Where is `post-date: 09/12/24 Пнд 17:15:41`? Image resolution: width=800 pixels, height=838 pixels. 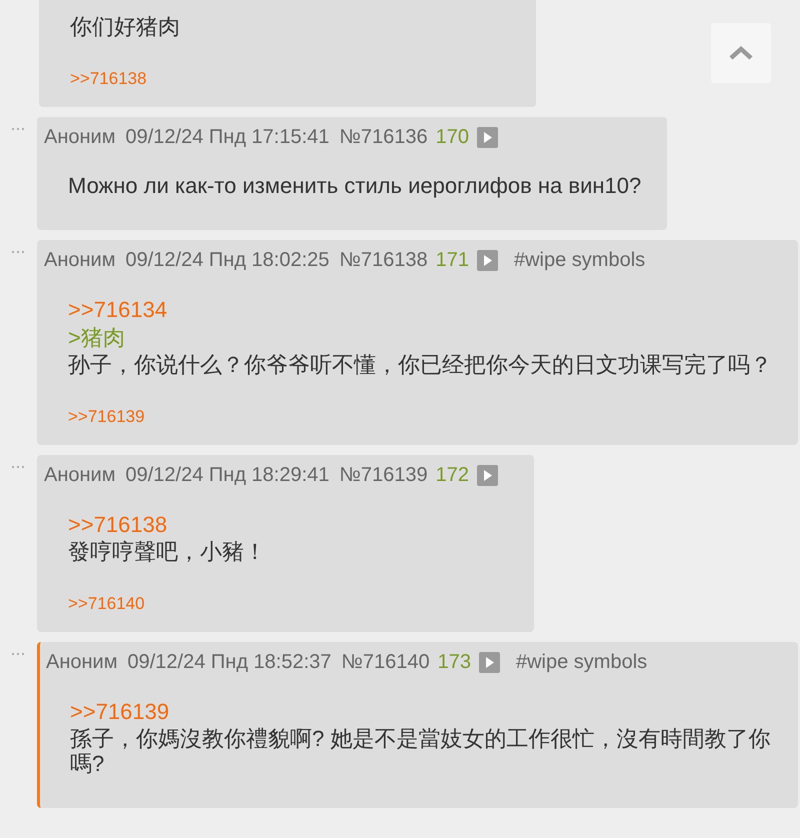 post-date: 09/12/24 Пнд 17:15:41 is located at coordinates (227, 137).